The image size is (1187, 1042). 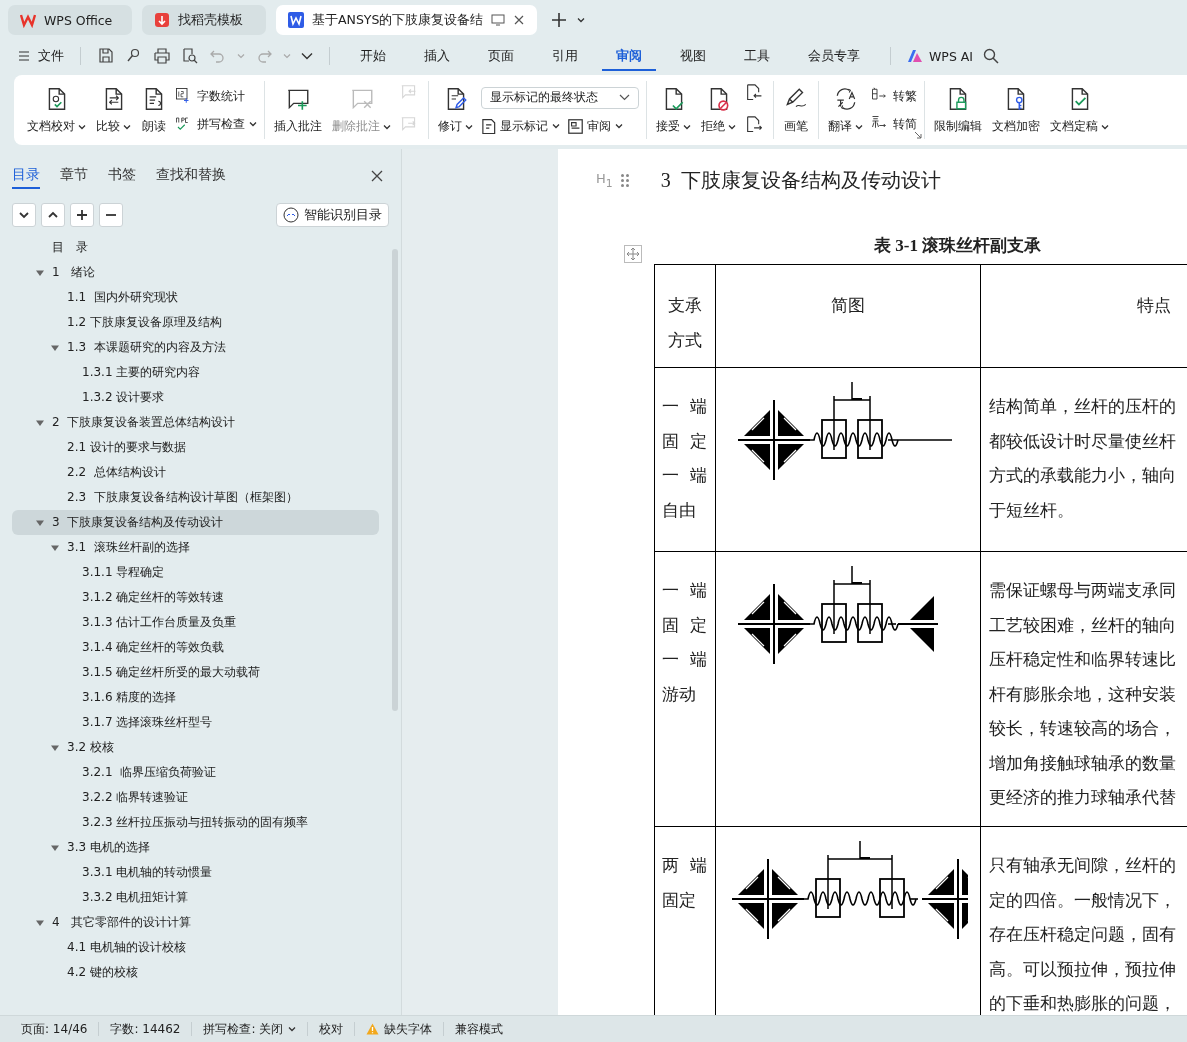 I want to click on ribbon-button: 限制编辑, so click(x=958, y=110).